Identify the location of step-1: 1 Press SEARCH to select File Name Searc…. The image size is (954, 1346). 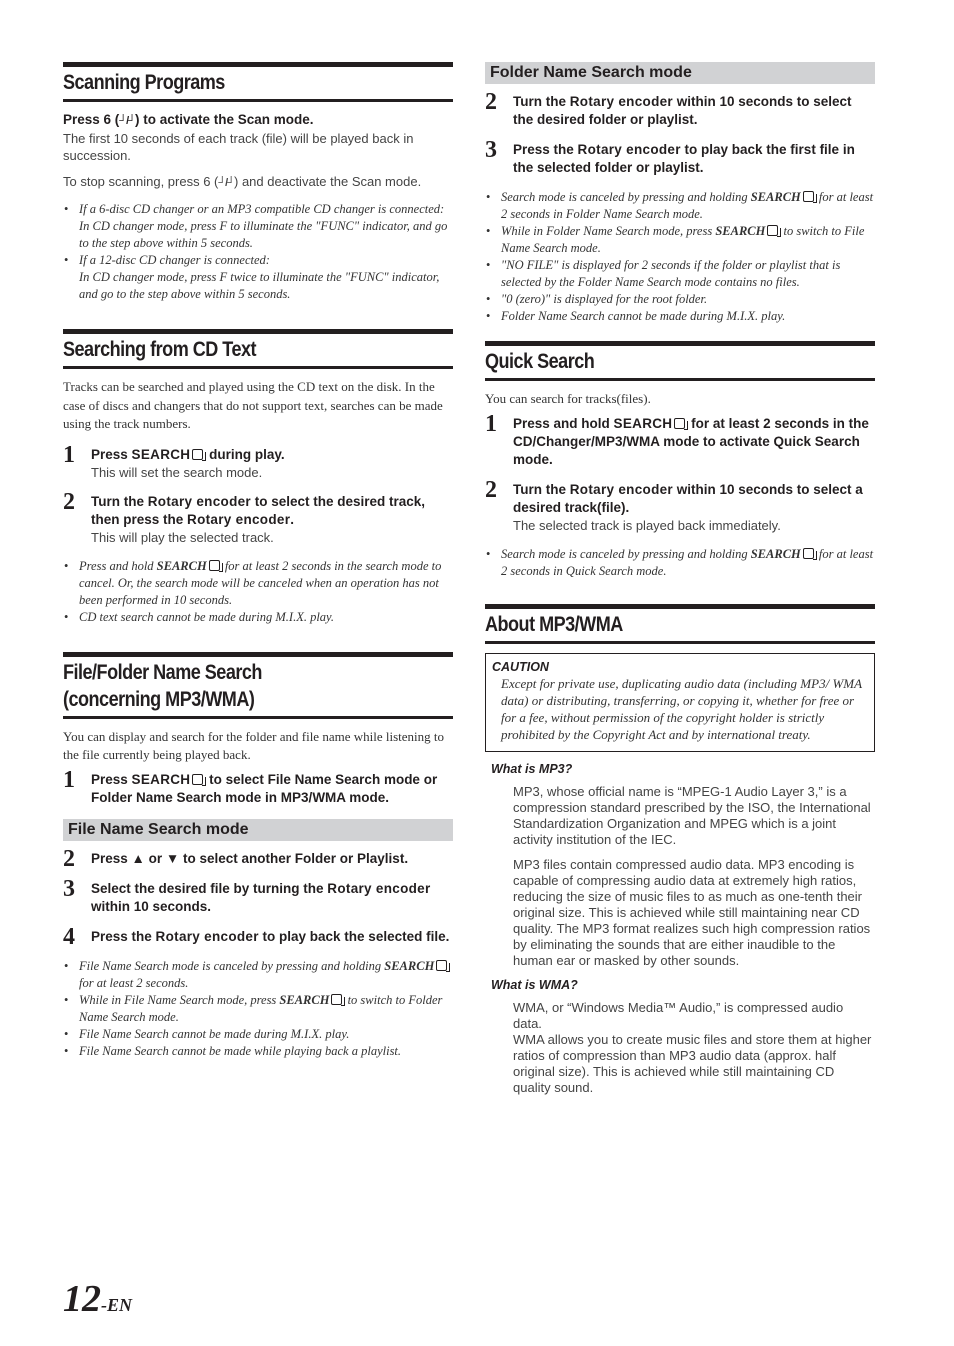
(250, 785).